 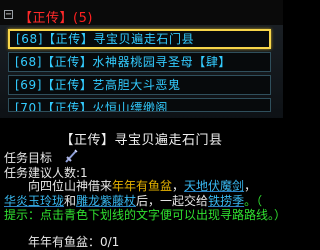 I want to click on quest-detail-title: 【正传】寻宝贝遍走石门县, so click(x=141, y=140).